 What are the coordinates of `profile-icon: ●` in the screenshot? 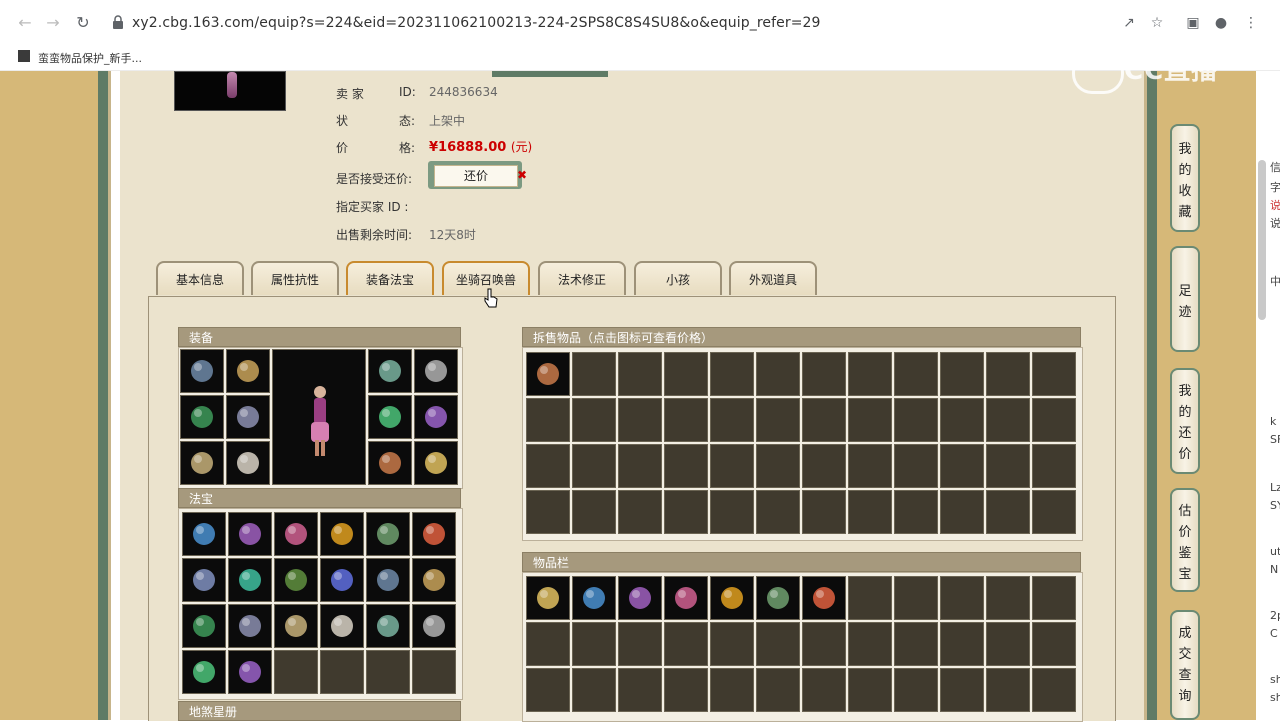 It's located at (1221, 23).